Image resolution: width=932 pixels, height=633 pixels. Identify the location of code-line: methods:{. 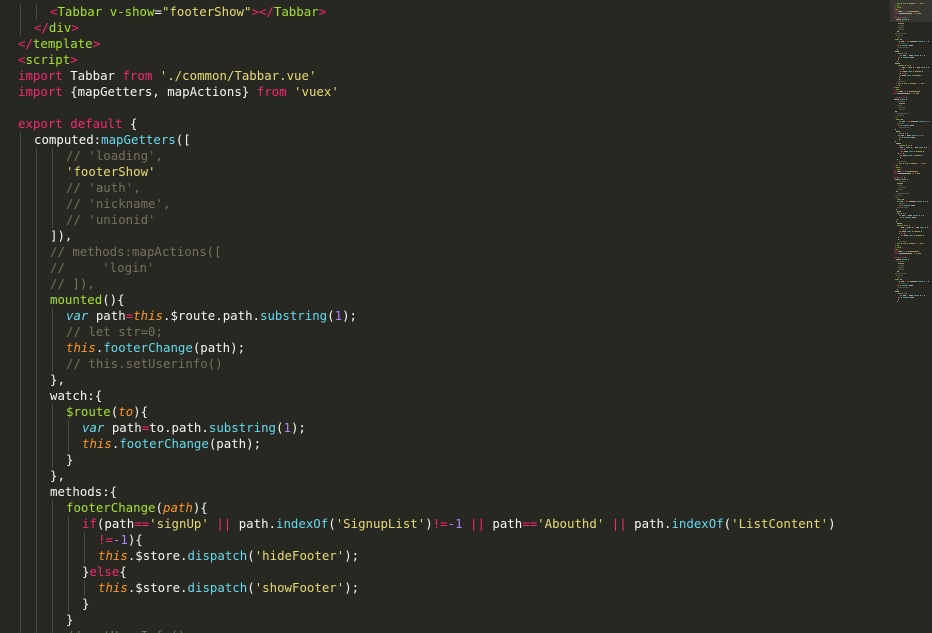
(83, 492).